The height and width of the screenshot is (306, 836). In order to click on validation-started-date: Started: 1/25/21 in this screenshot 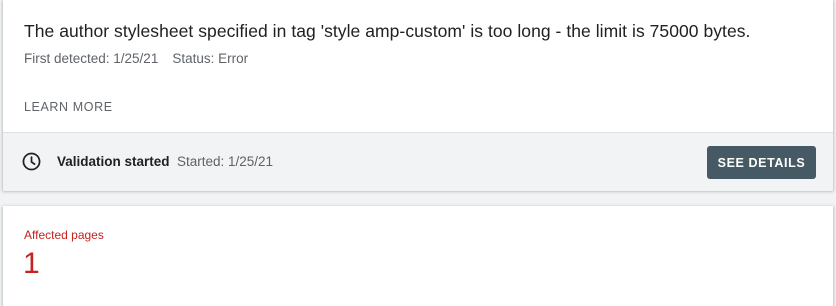, I will do `click(225, 161)`.